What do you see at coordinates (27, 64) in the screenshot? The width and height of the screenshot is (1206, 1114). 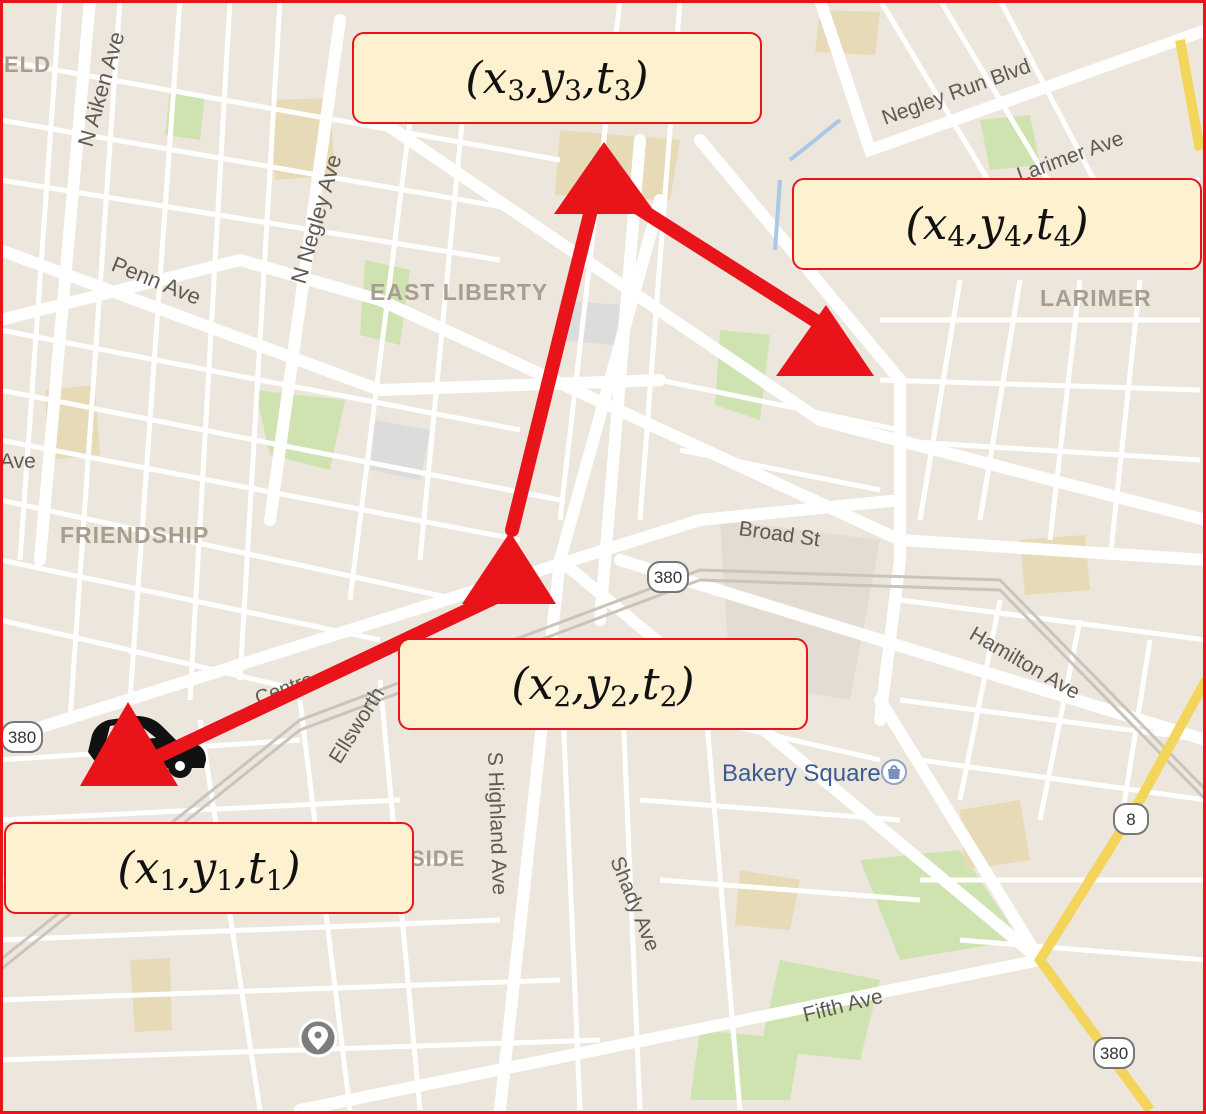 I see `neighborhood-label-fragment: ELD` at bounding box center [27, 64].